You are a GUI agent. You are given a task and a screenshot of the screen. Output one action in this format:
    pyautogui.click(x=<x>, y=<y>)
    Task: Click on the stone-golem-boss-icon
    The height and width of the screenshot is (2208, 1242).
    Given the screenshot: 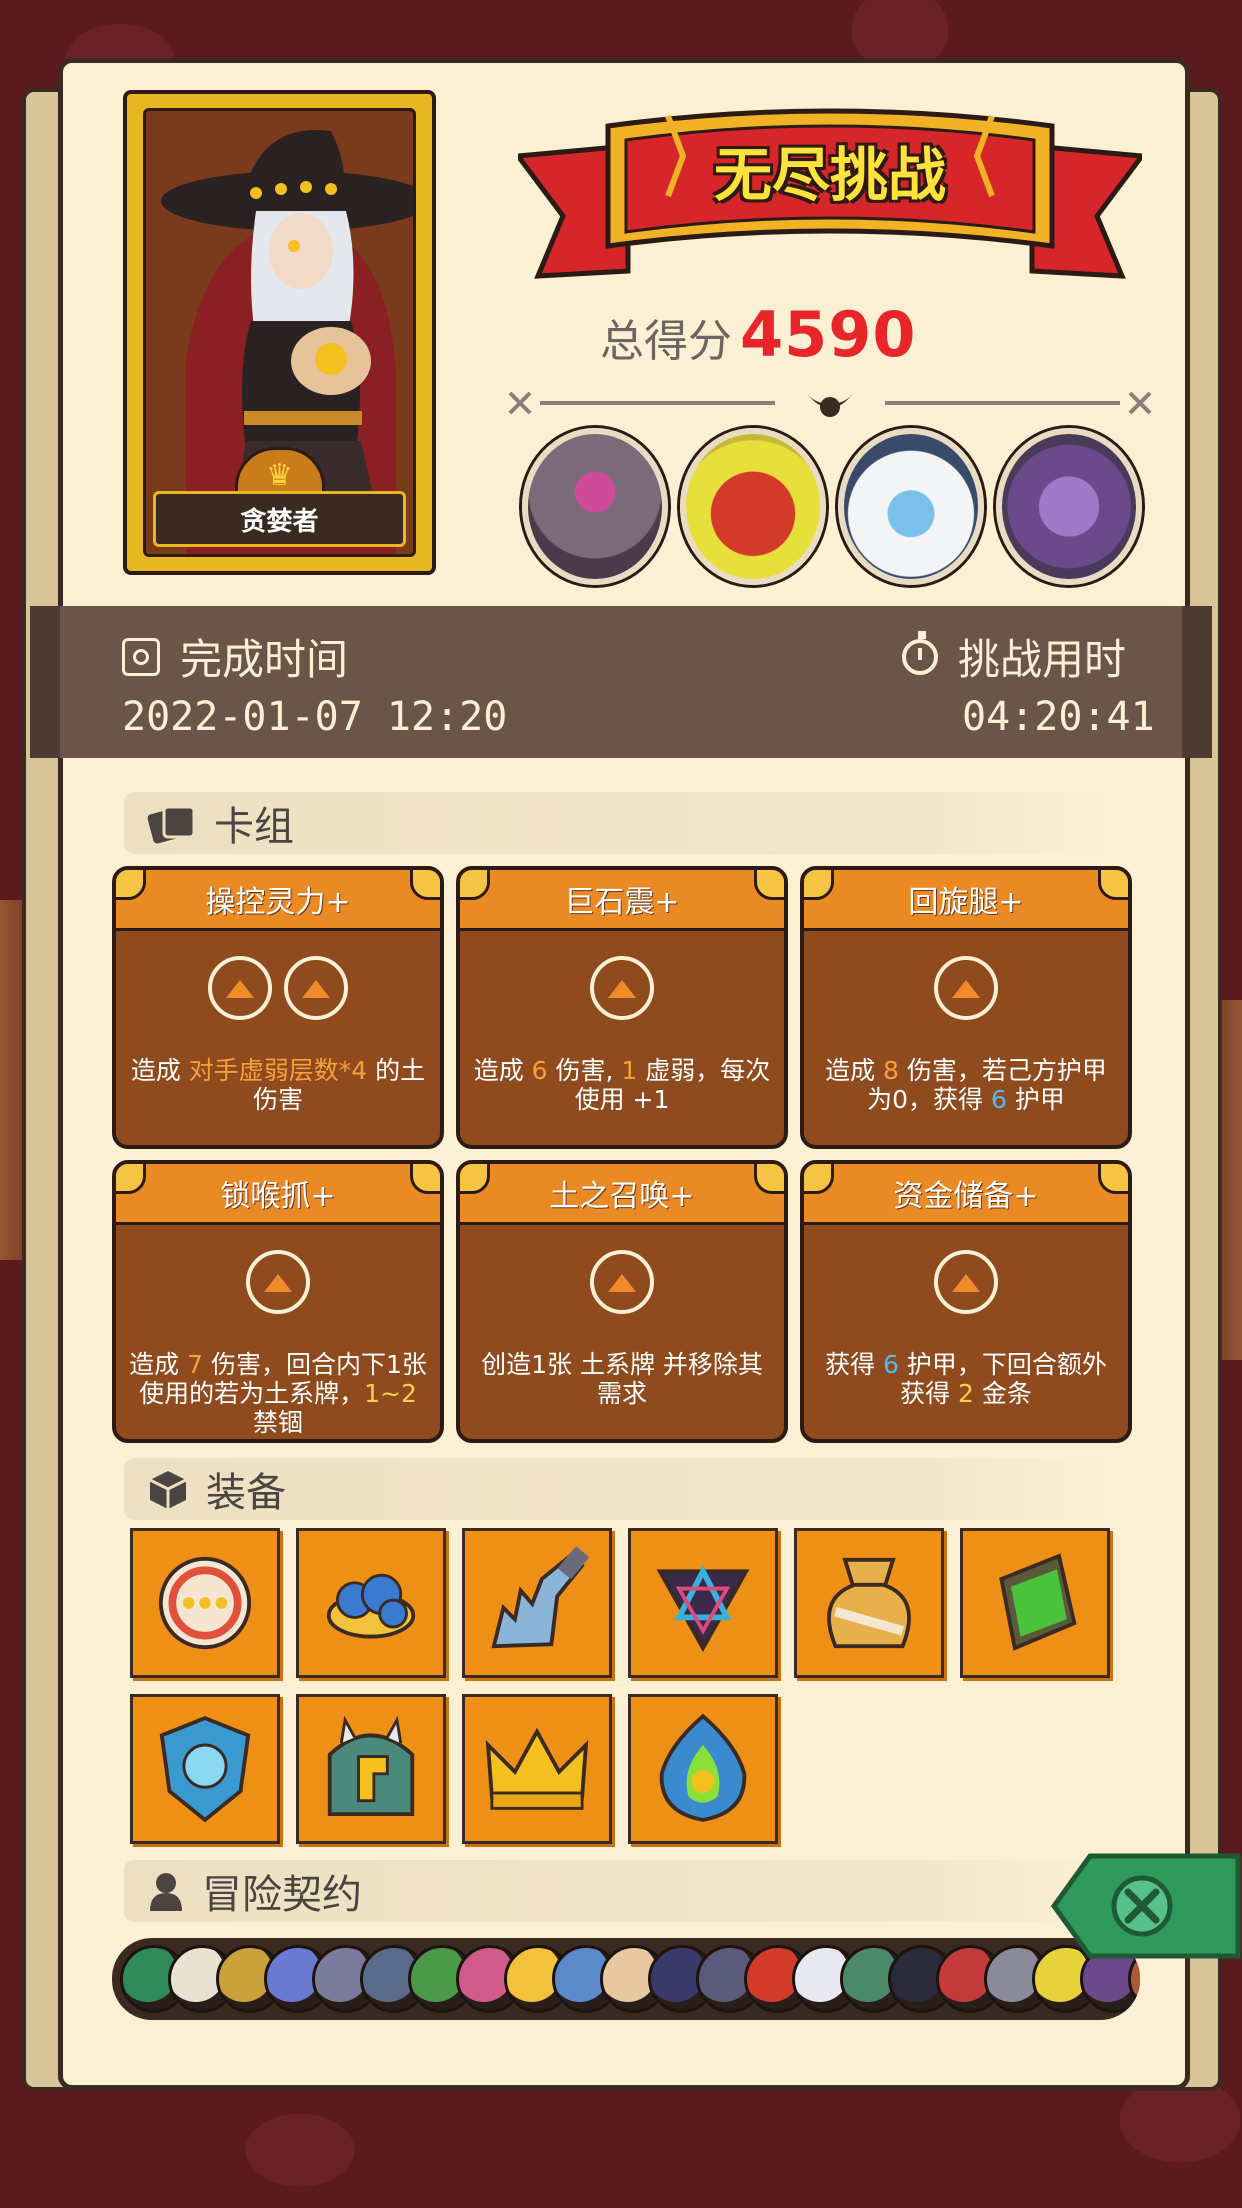 What is the action you would take?
    pyautogui.click(x=595, y=506)
    